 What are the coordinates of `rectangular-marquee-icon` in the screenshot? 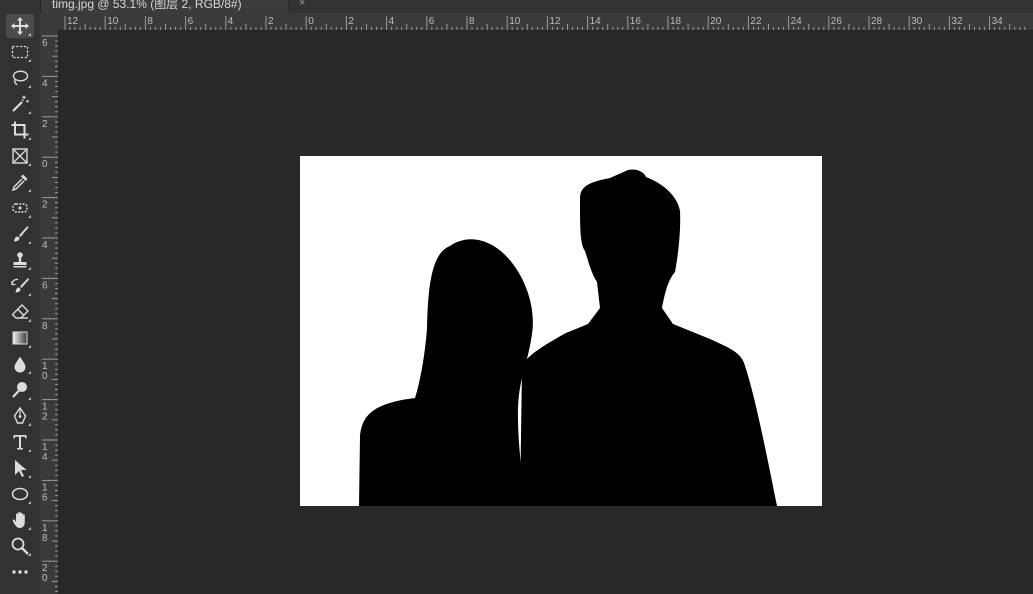 It's located at (20, 52).